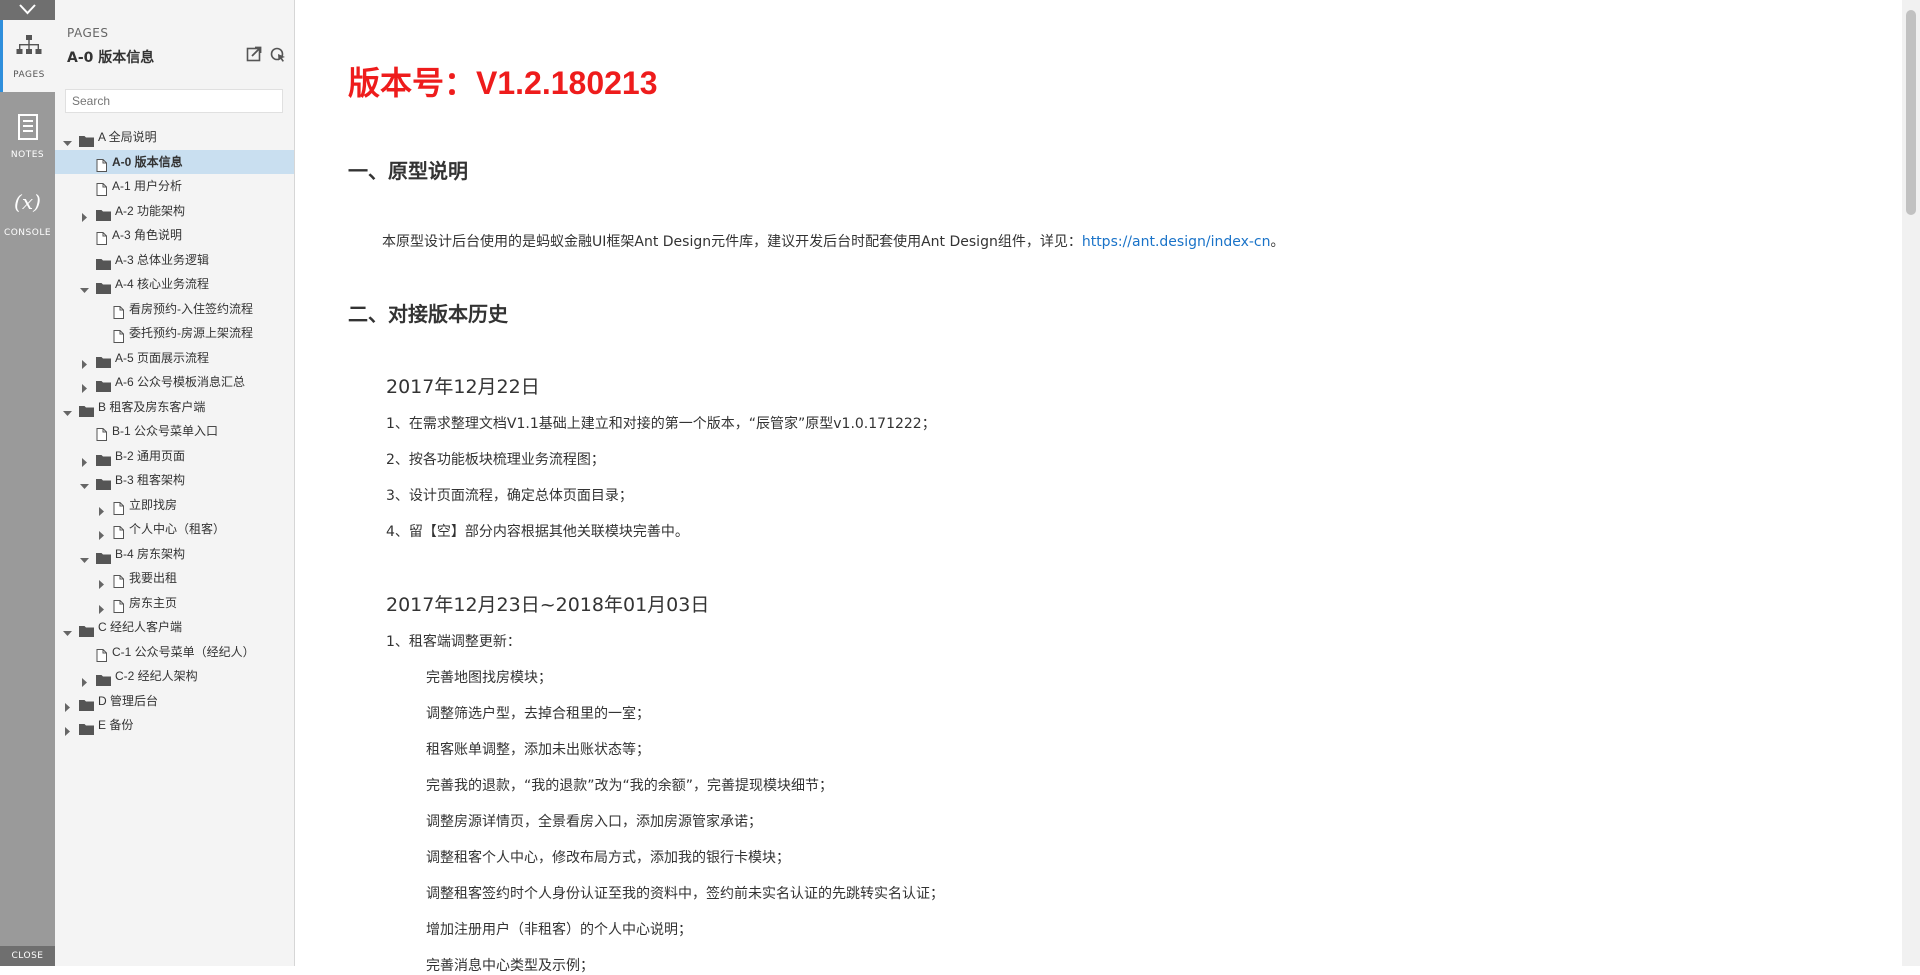  I want to click on tree-label: D 管理后台, so click(128, 700).